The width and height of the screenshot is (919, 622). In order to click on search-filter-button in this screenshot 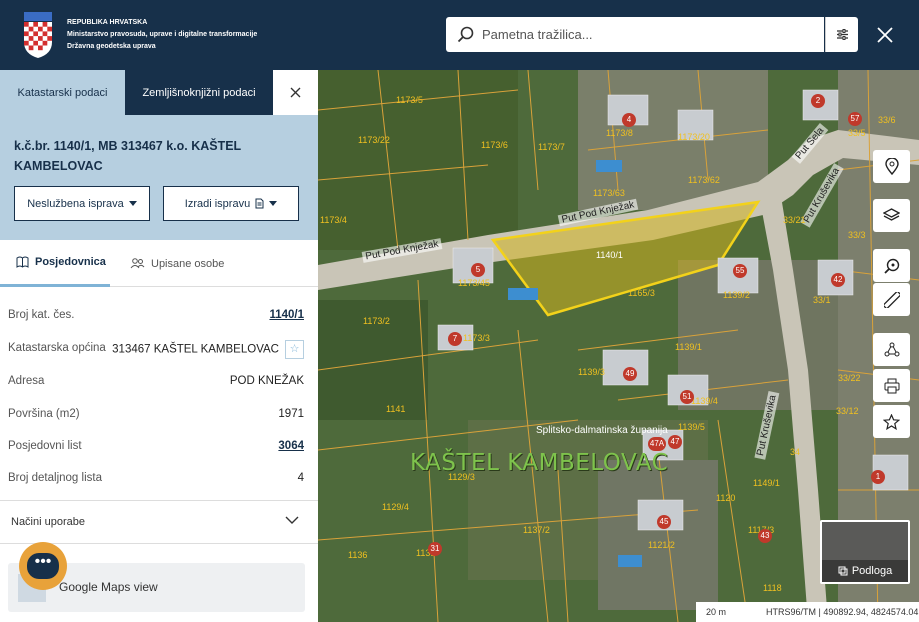, I will do `click(841, 34)`.